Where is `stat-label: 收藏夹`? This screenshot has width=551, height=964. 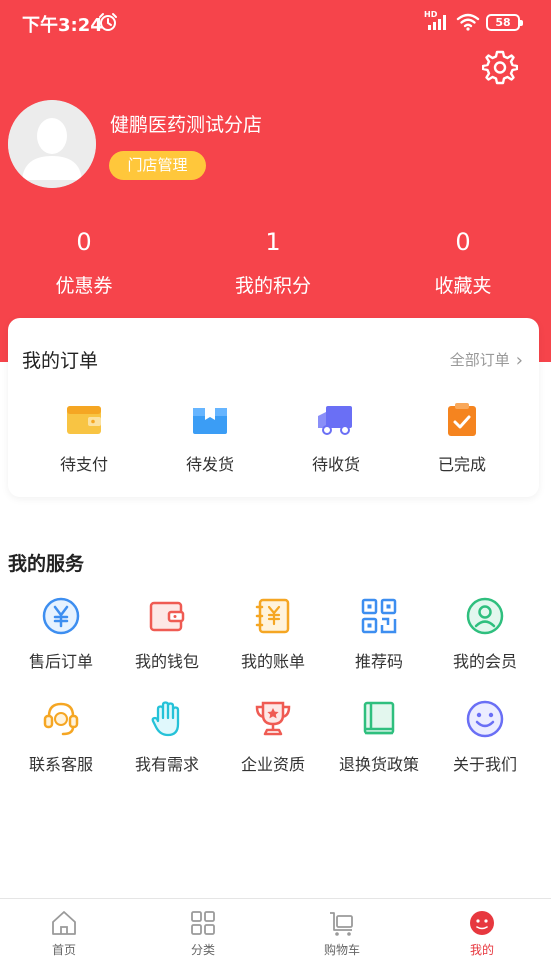
stat-label: 收藏夹 is located at coordinates (463, 286).